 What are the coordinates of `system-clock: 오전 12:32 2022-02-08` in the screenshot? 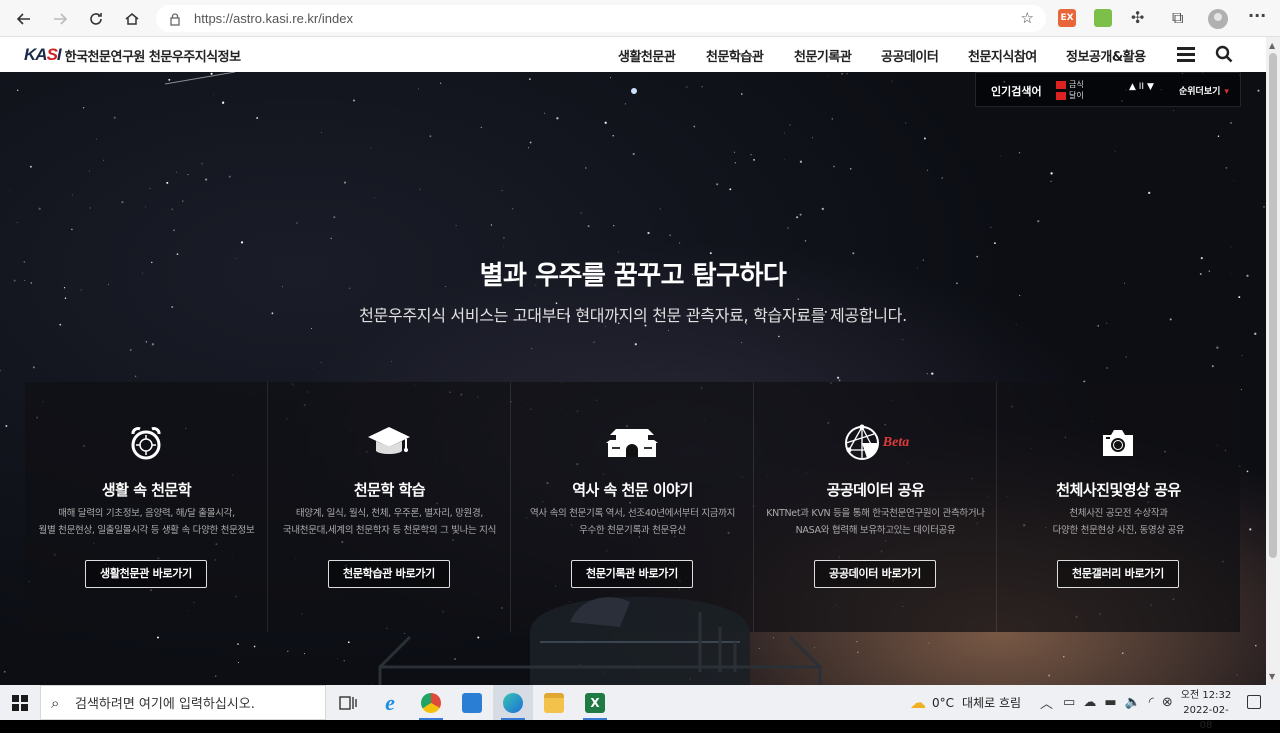 It's located at (1206, 710).